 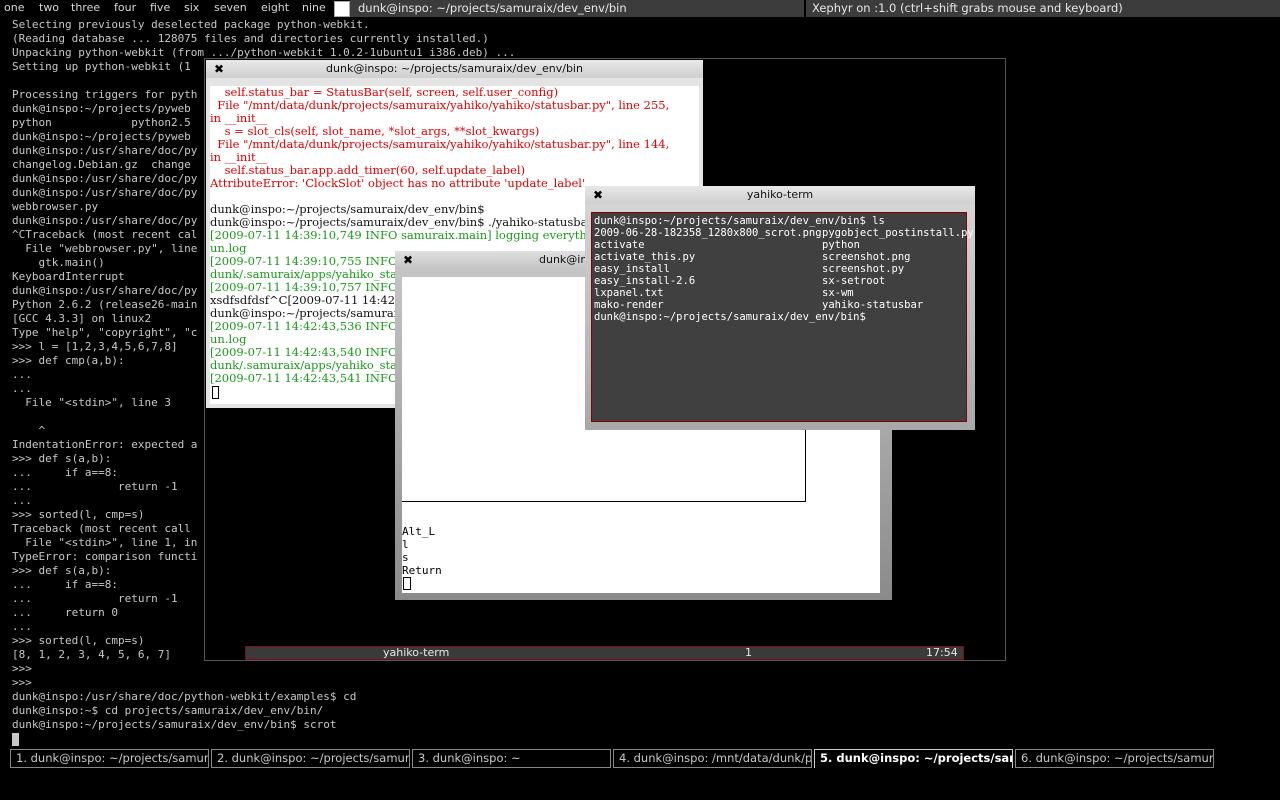 What do you see at coordinates (416, 653) in the screenshot?
I see `statusbar-app: yahiko-term` at bounding box center [416, 653].